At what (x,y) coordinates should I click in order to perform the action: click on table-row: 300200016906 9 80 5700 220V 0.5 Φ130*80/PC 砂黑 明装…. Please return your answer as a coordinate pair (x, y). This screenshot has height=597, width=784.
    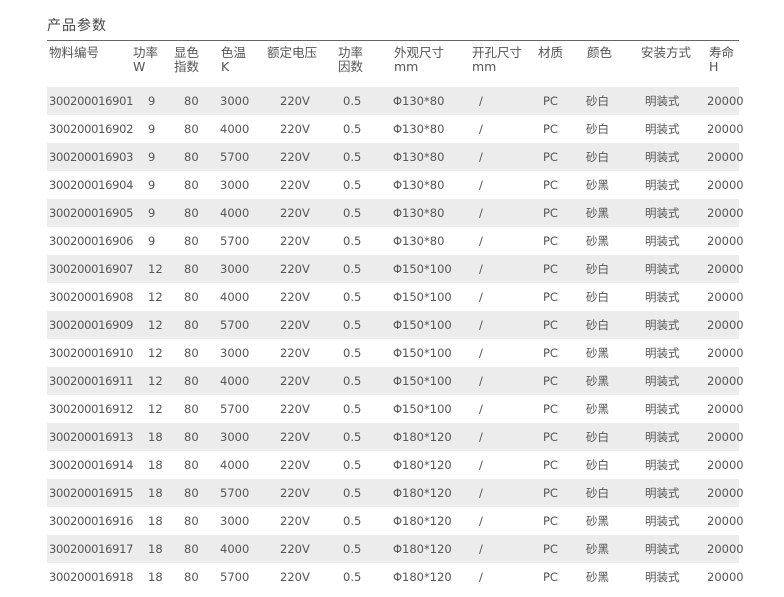
    Looking at the image, I should click on (395, 241).